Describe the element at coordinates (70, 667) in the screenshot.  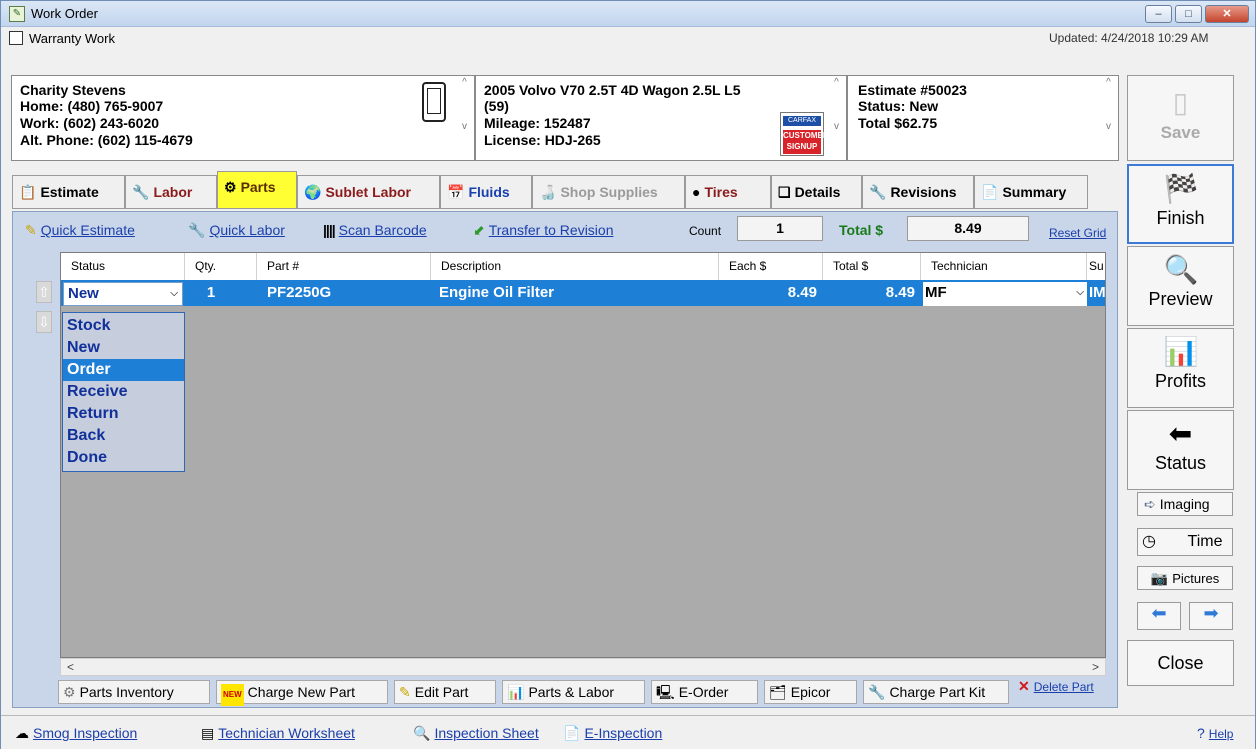
I see `scroll-left-icon: <` at that location.